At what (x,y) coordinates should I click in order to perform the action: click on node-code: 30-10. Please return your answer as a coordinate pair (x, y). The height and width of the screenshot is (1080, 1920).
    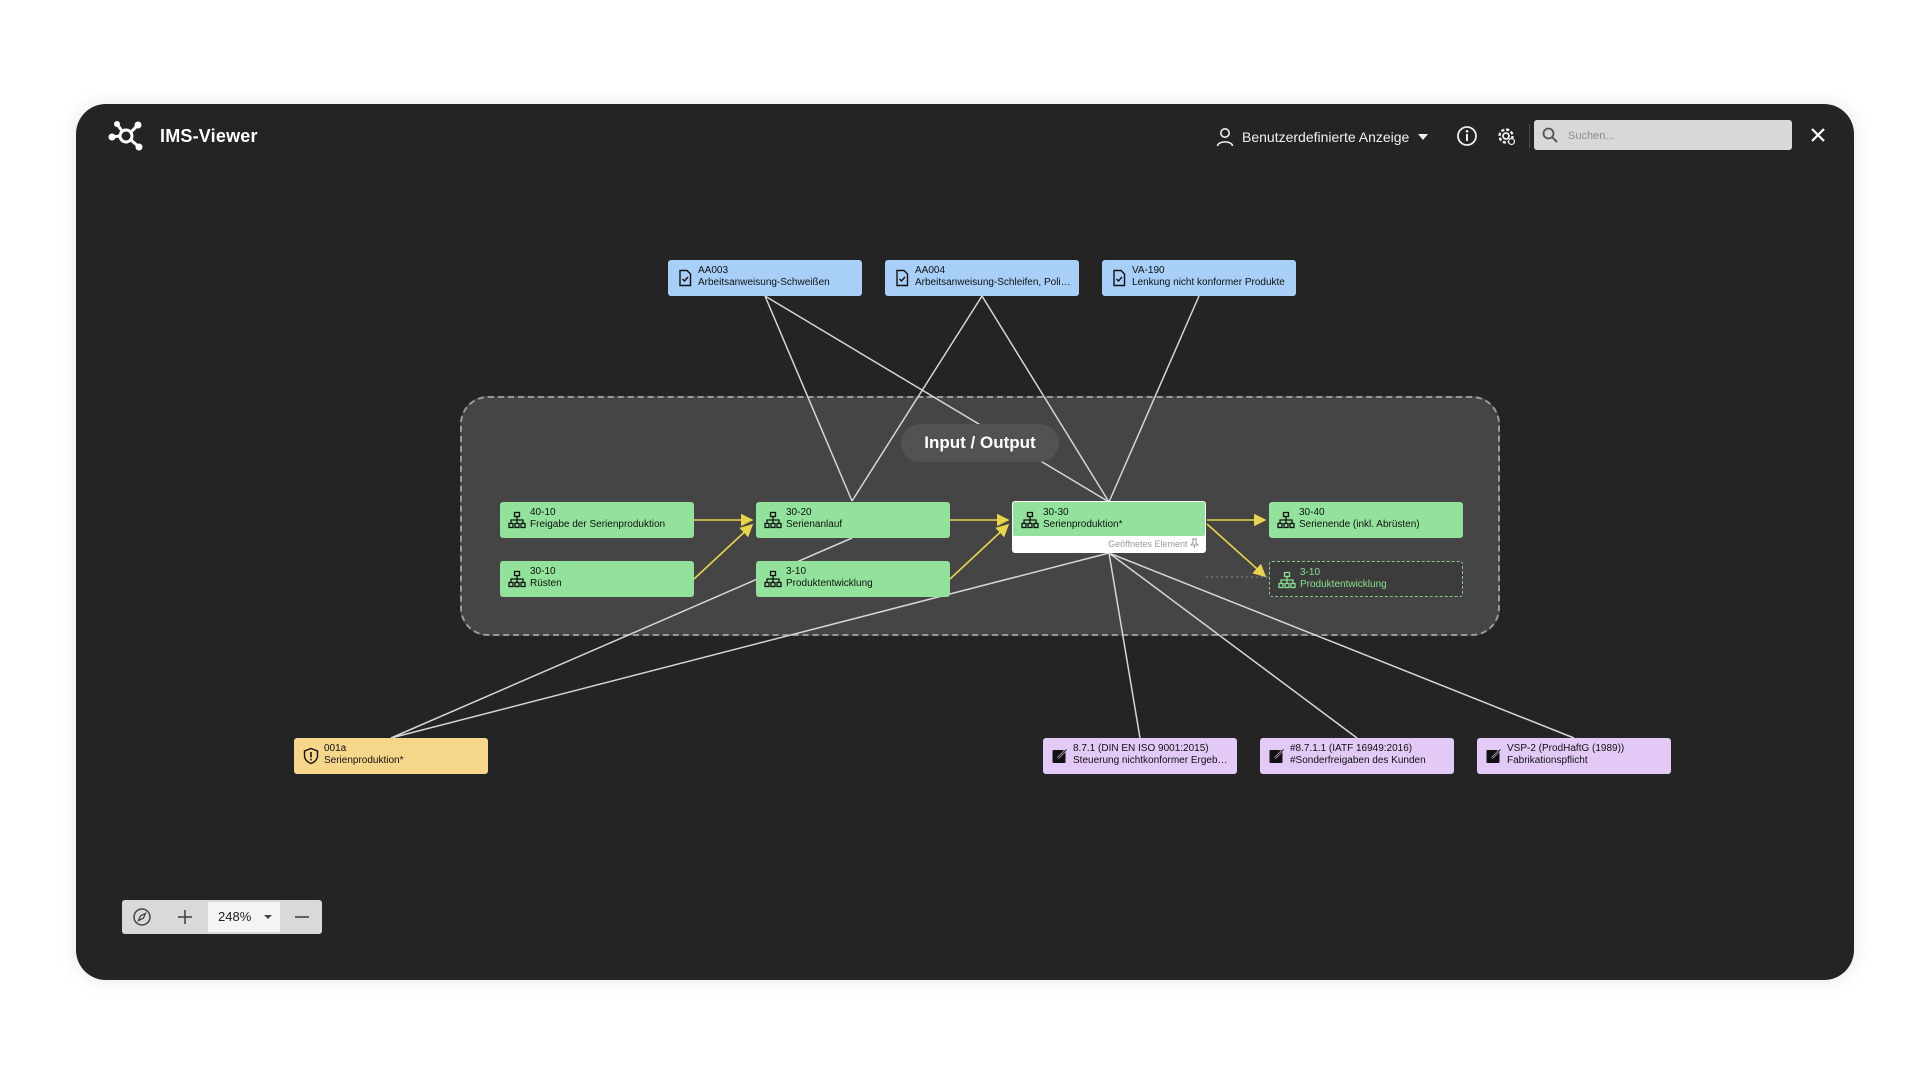
    Looking at the image, I should click on (543, 571).